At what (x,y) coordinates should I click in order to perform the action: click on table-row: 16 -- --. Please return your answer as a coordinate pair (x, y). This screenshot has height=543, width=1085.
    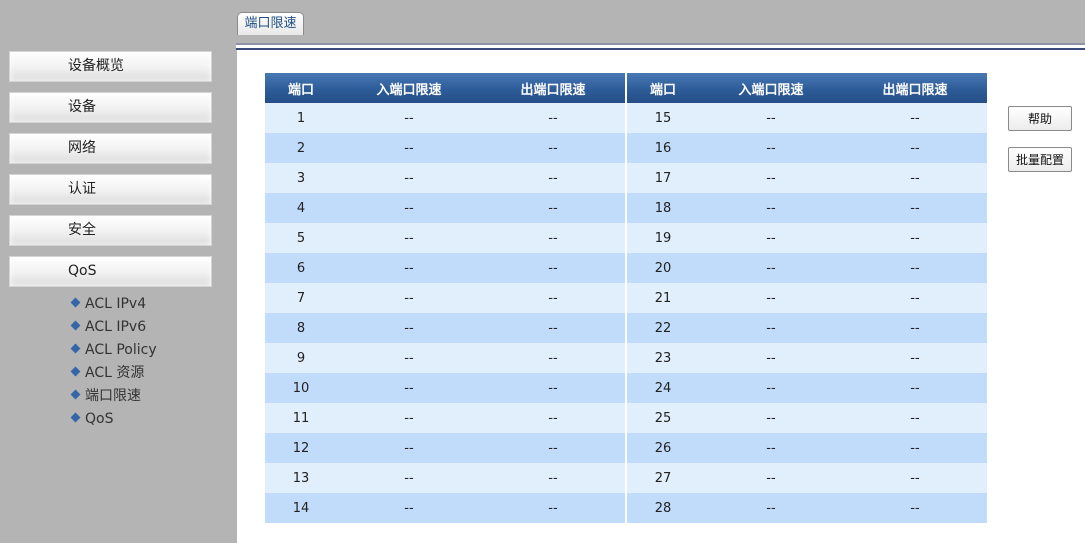
    Looking at the image, I should click on (807, 148).